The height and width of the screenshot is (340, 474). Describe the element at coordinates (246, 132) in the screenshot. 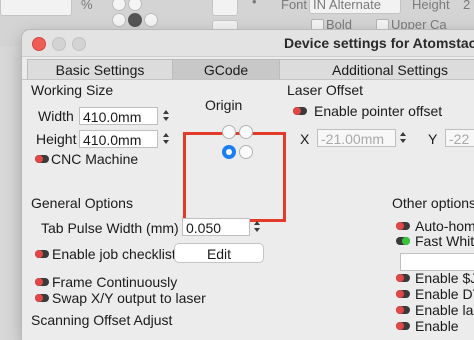

I see `origin-top-right-radio` at that location.